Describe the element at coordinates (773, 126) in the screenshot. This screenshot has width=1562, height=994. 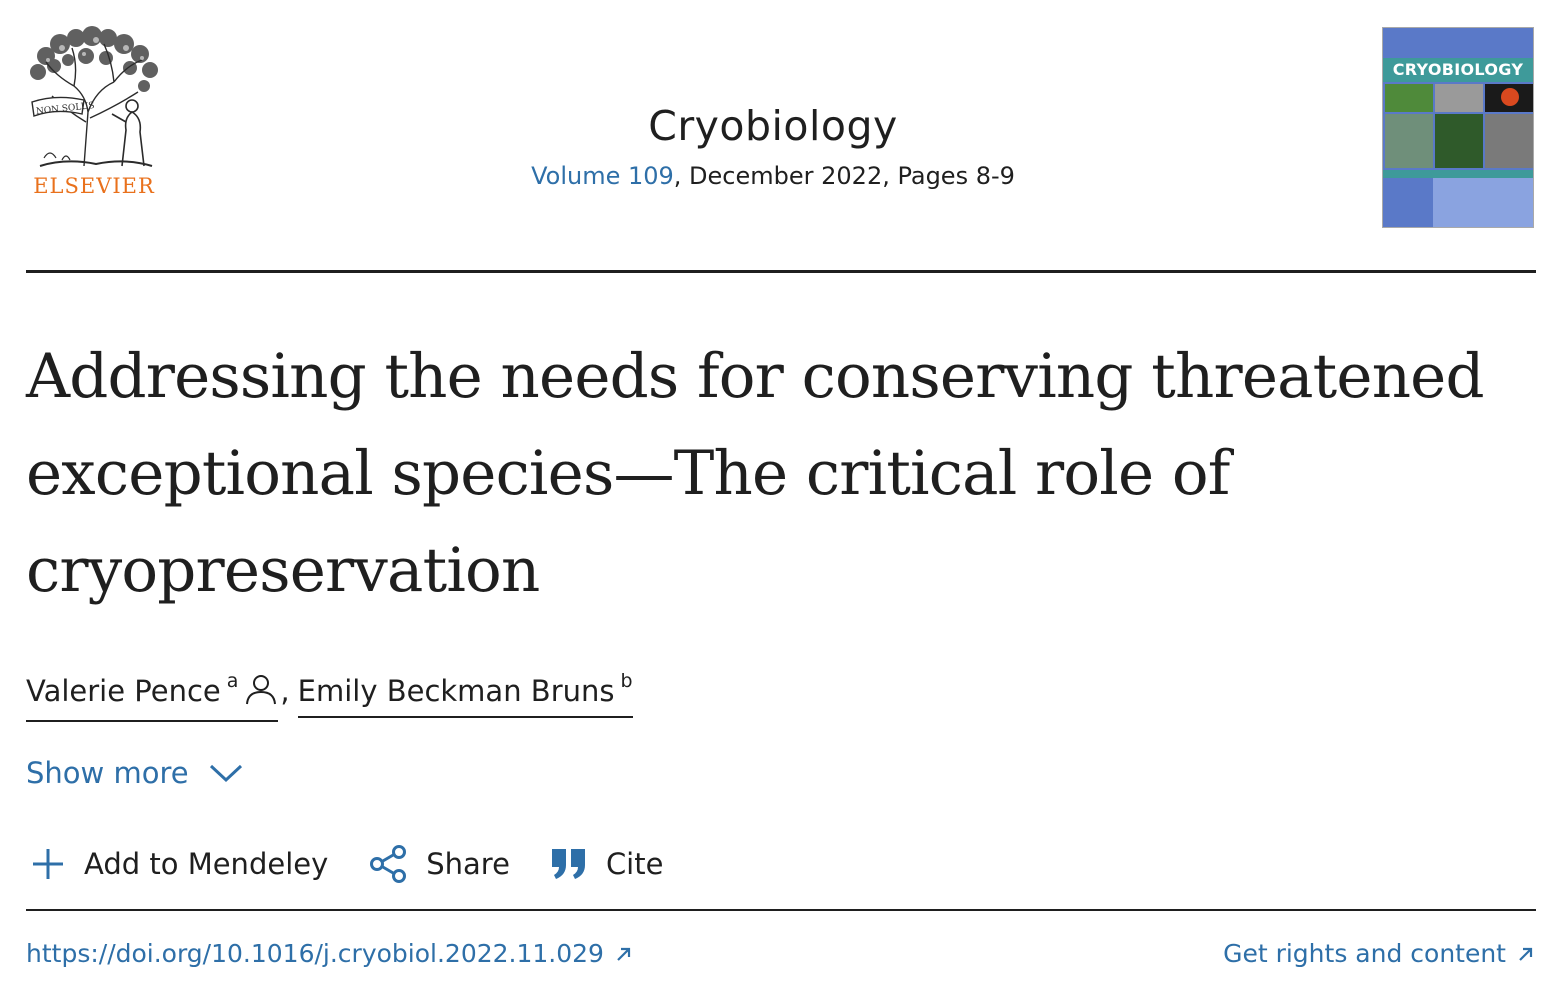
I see `journal-title: Cryobiology` at that location.